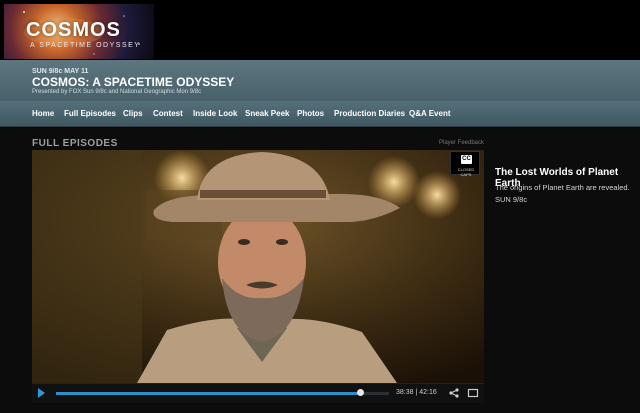  What do you see at coordinates (168, 113) in the screenshot?
I see `nav-item-contest: Contest` at bounding box center [168, 113].